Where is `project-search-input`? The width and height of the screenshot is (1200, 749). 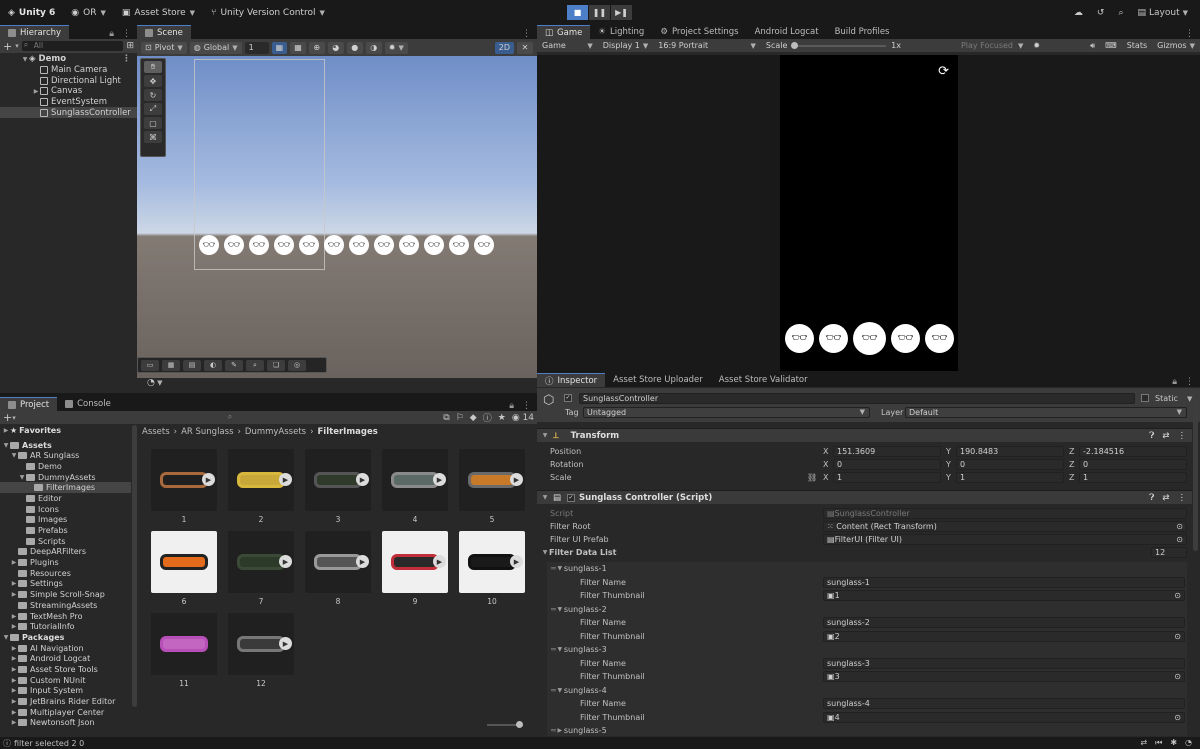
project-search-input is located at coordinates (320, 417).